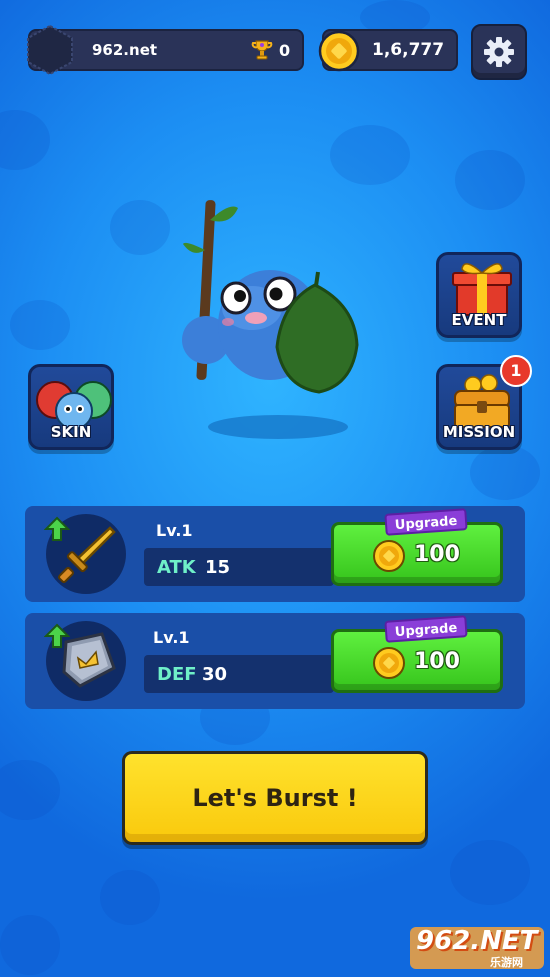 The image size is (550, 977). I want to click on gear-icon, so click(499, 52).